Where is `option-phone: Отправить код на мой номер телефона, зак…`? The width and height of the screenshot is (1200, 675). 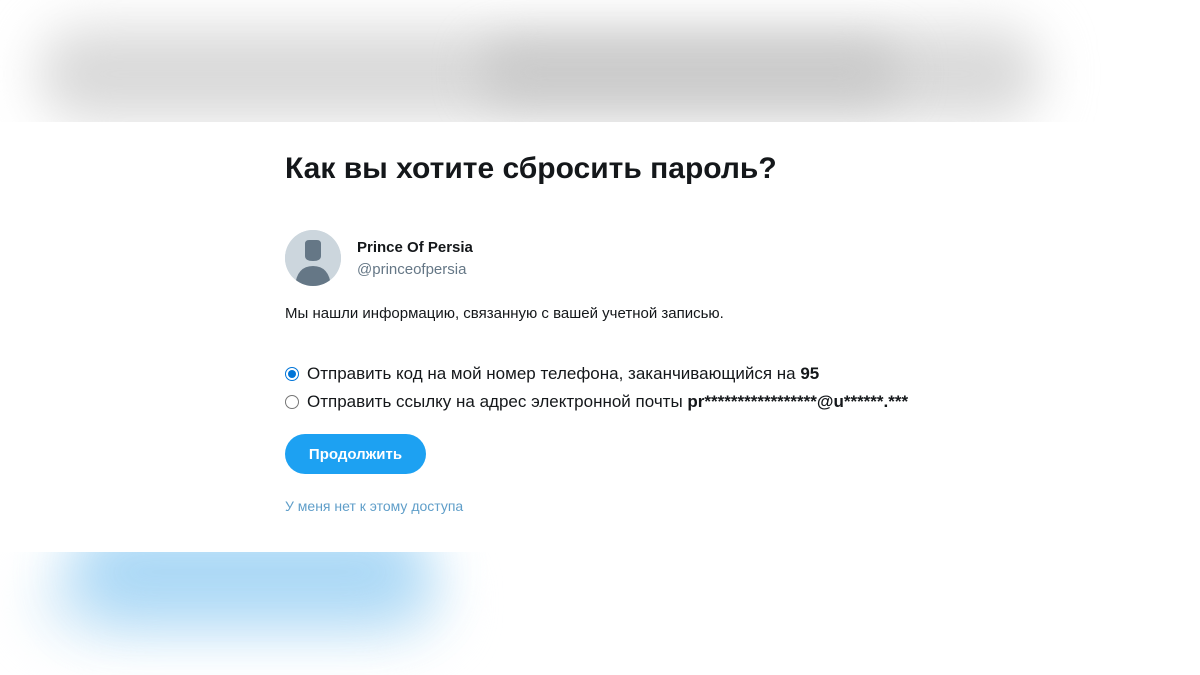
option-phone: Отправить код на мой номер телефона, зак… is located at coordinates (596, 374).